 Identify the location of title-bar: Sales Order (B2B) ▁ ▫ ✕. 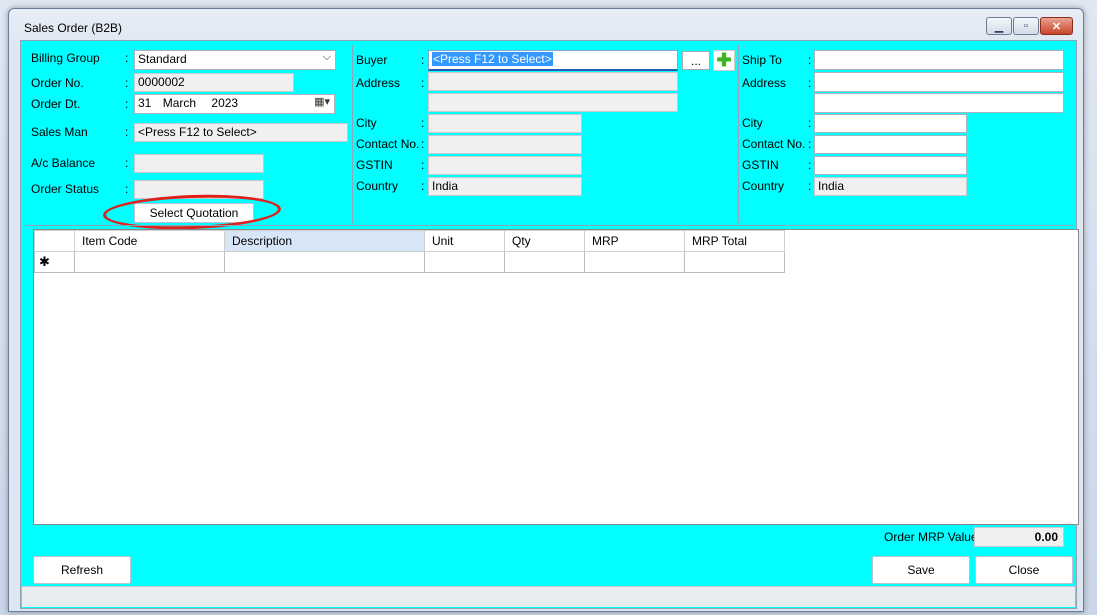
(546, 24).